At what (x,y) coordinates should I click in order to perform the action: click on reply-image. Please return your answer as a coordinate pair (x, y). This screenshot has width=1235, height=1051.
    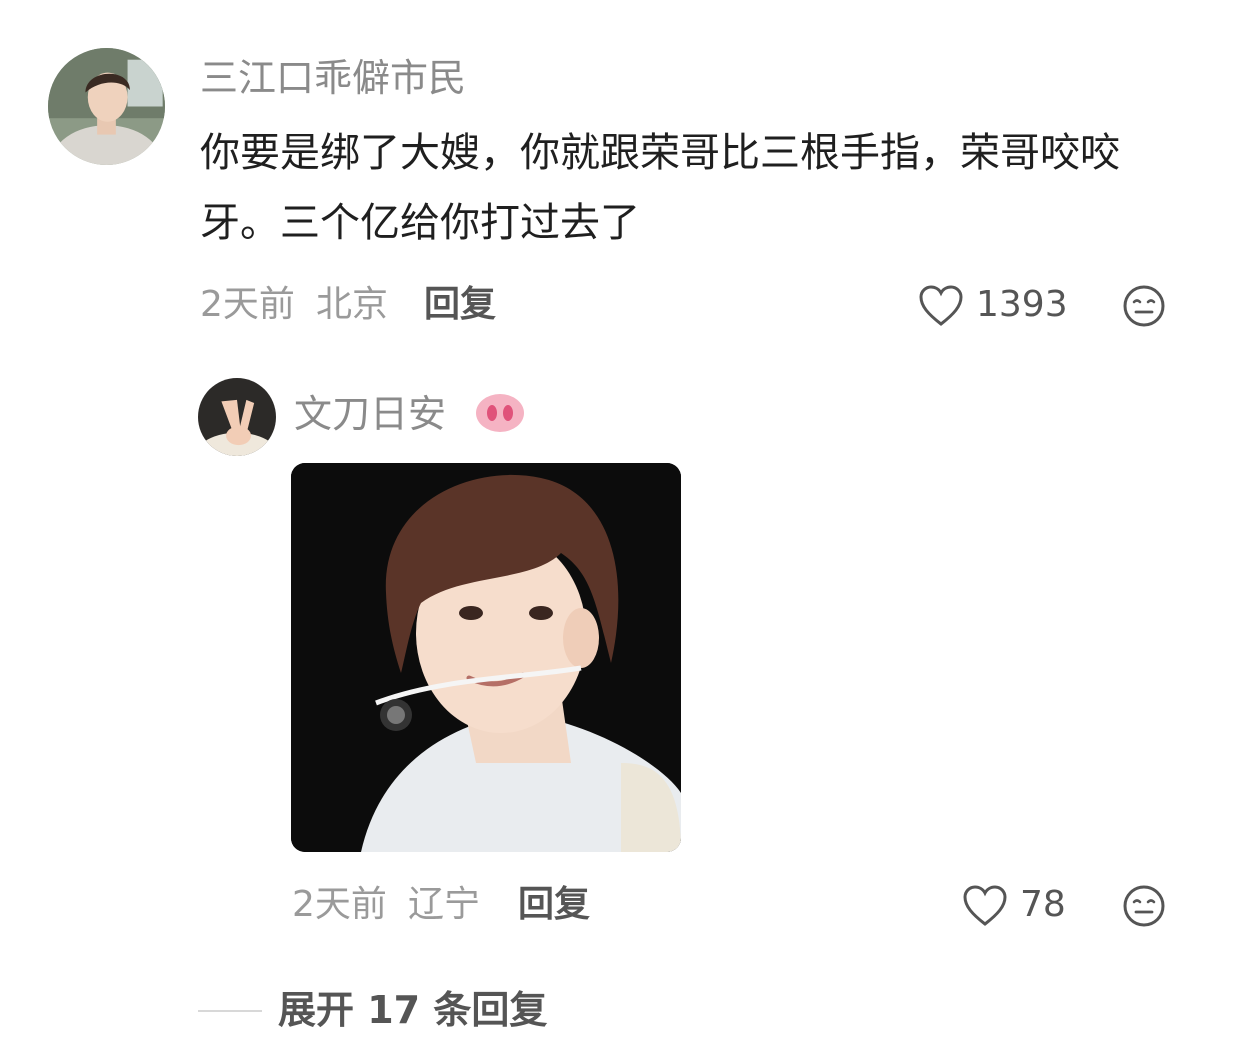
    Looking at the image, I should click on (486, 657).